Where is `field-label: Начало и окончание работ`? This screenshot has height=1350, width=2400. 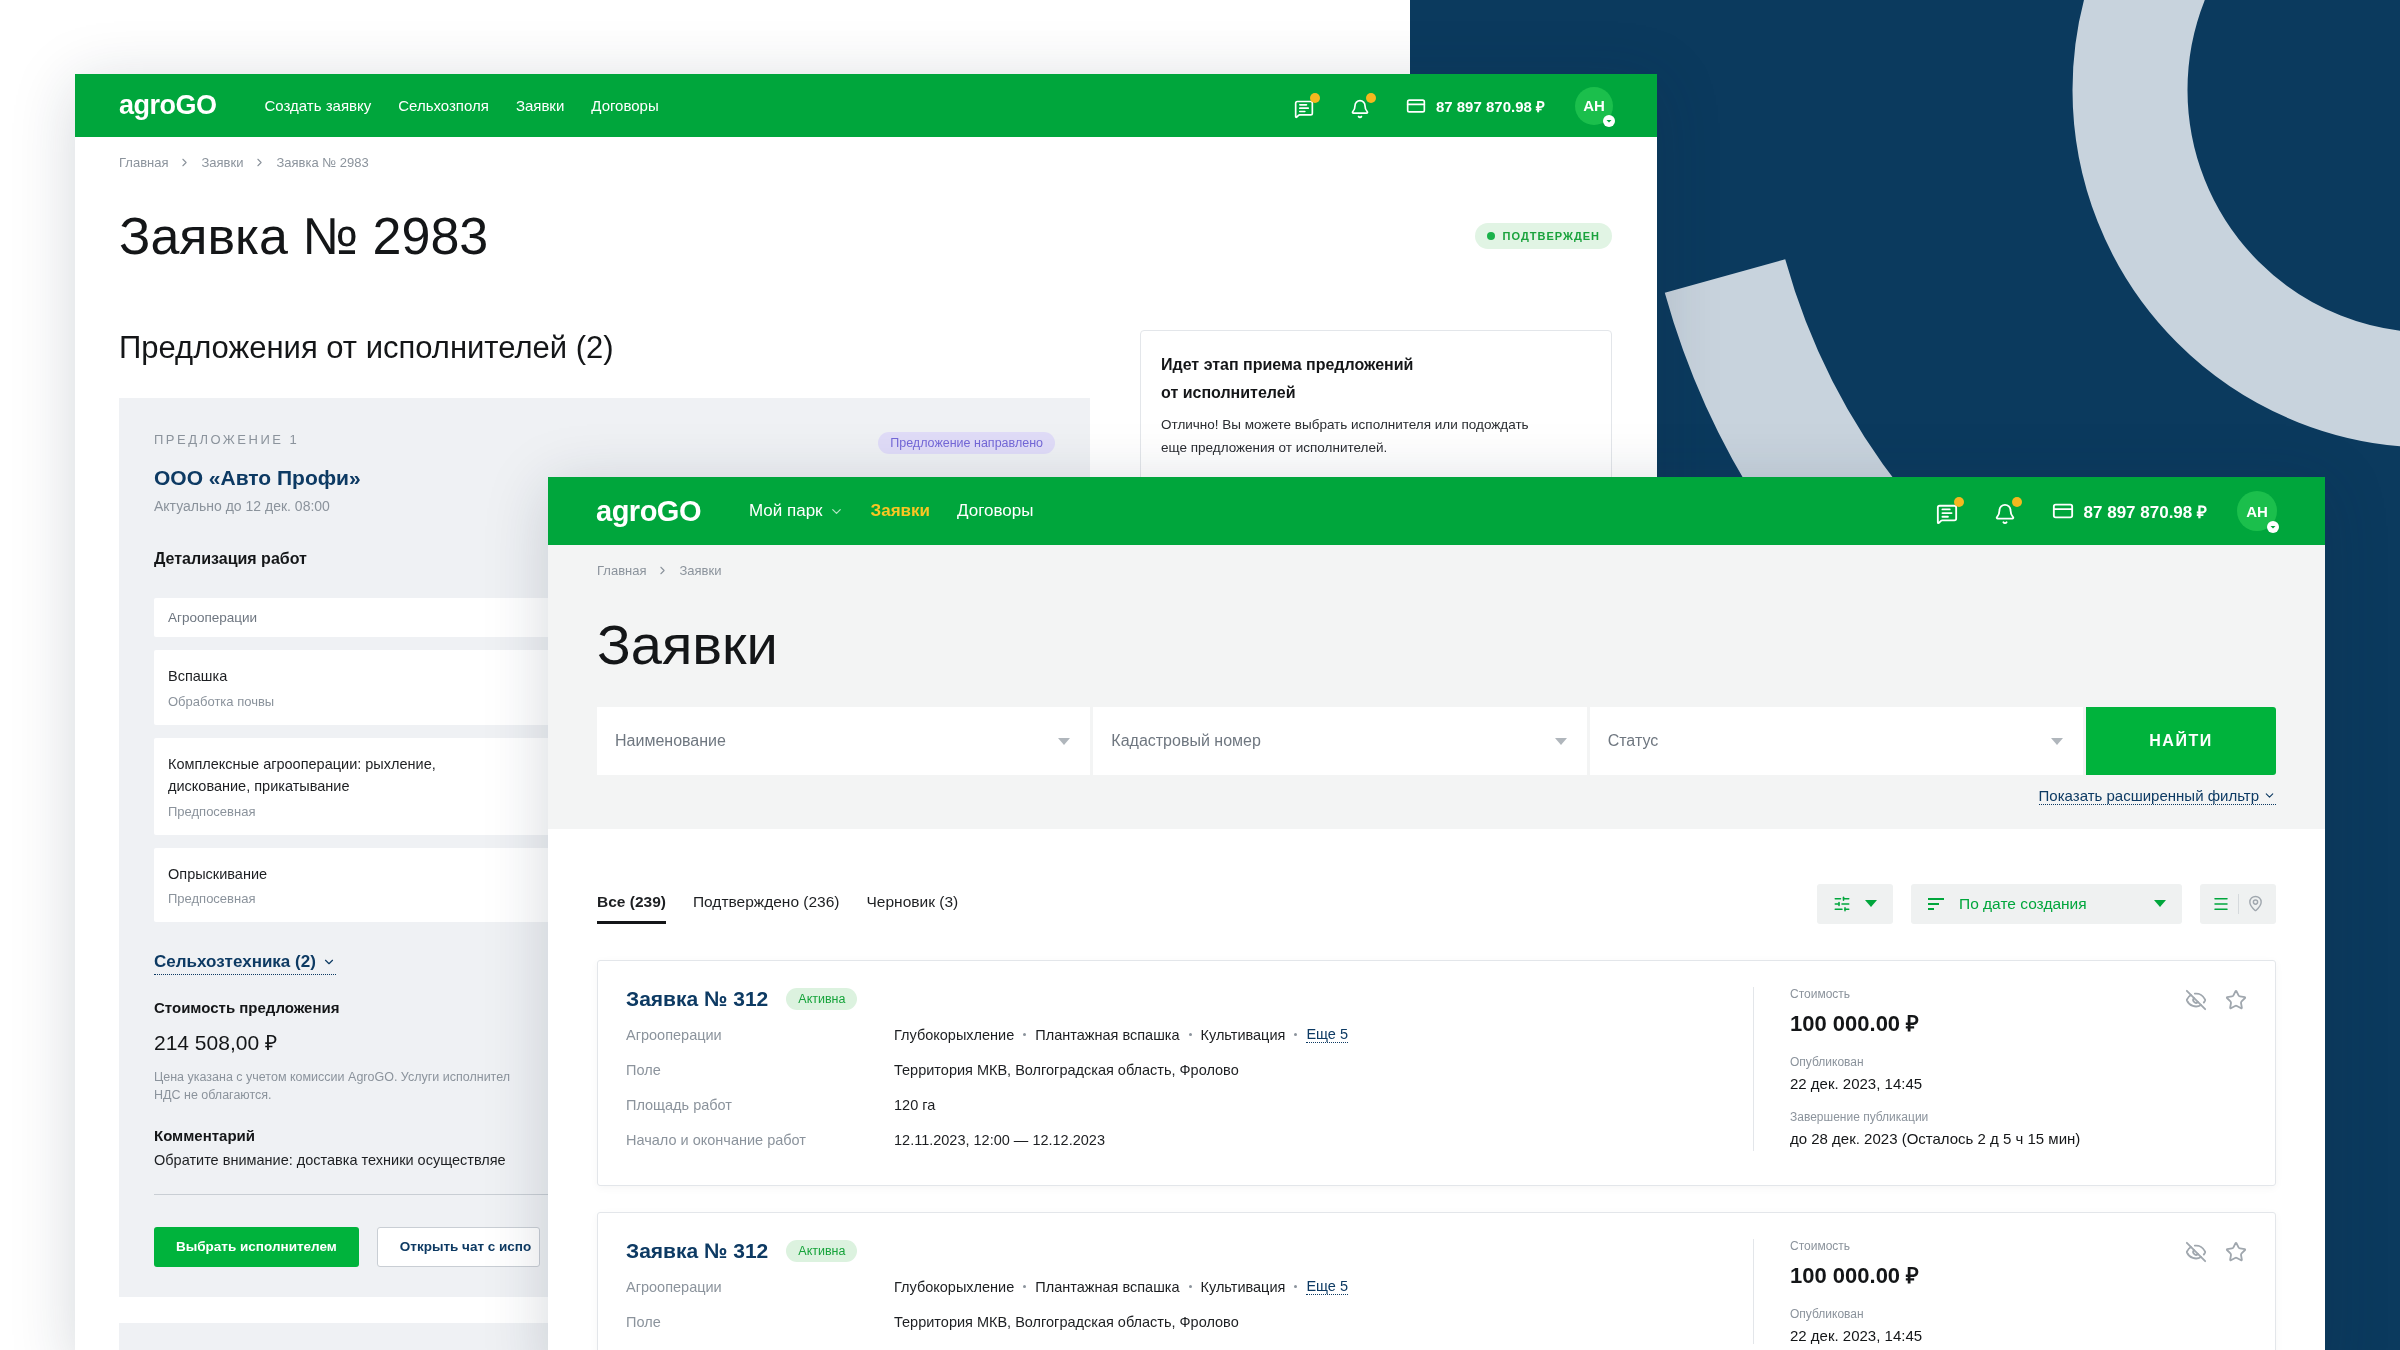 field-label: Начало и окончание работ is located at coordinates (716, 1139).